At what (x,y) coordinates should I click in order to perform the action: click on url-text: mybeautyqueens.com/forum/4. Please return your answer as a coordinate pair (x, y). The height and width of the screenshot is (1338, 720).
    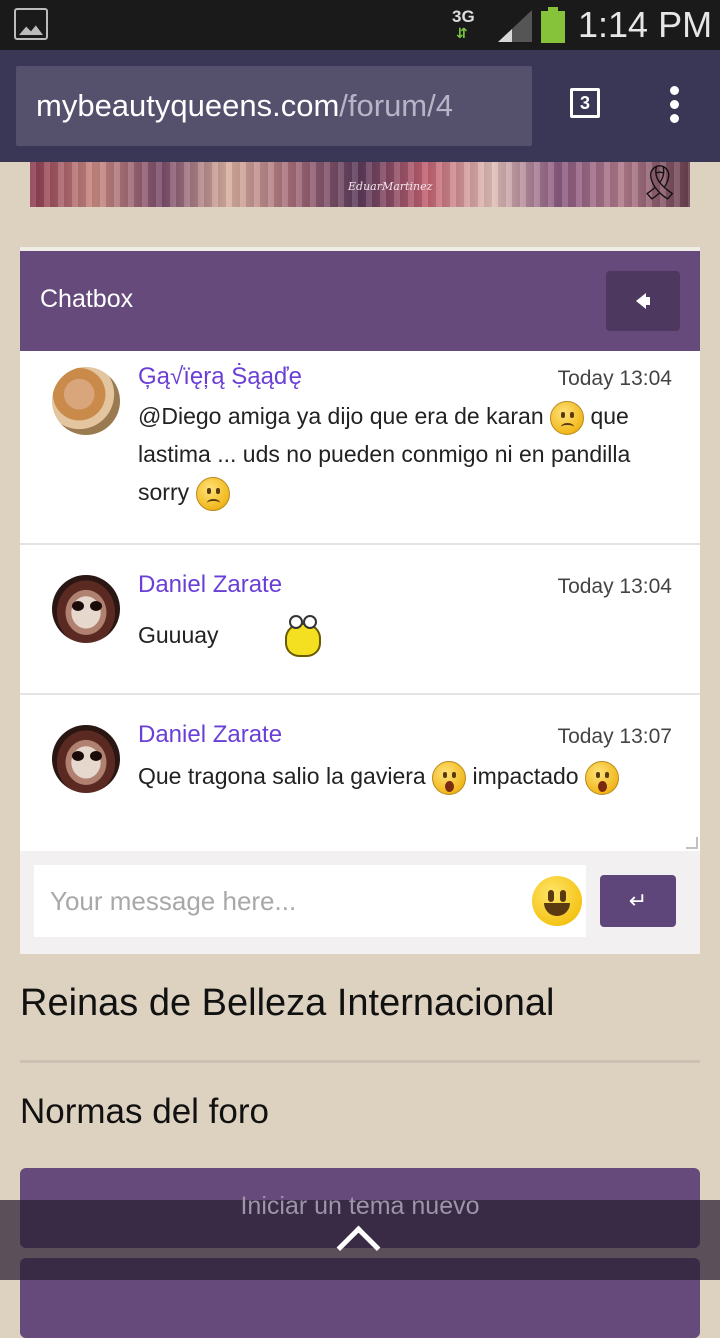
    Looking at the image, I should click on (244, 106).